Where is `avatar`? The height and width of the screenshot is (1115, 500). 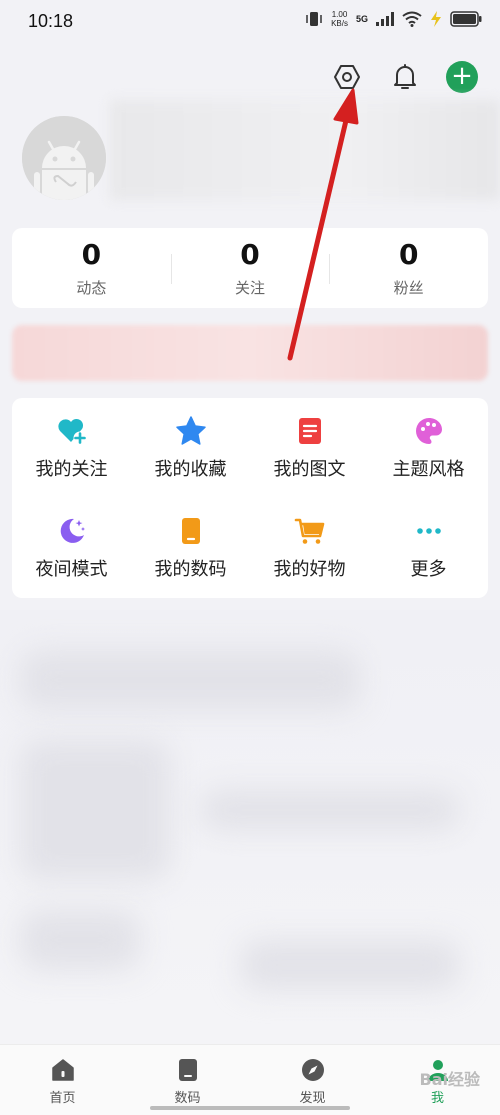 avatar is located at coordinates (64, 158).